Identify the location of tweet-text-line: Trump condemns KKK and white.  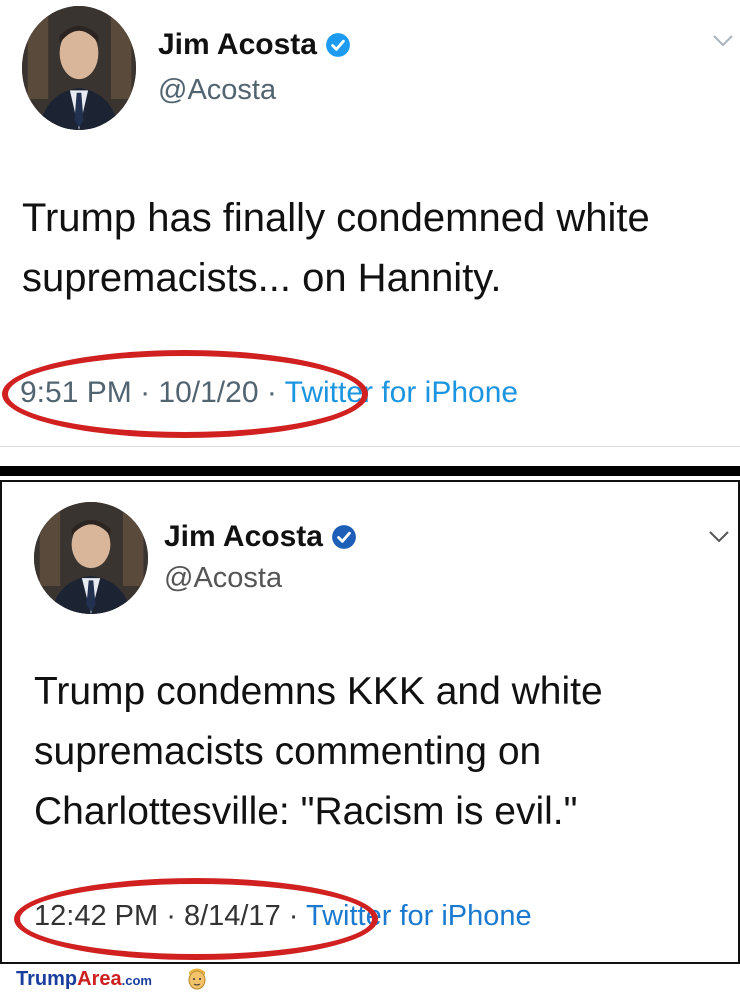
(318, 691).